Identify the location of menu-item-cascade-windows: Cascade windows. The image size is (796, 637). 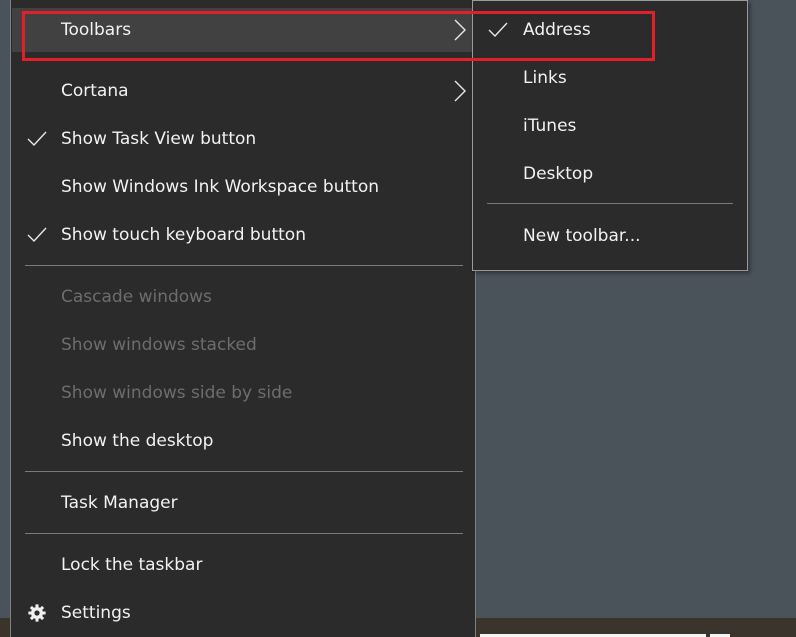
(244, 297).